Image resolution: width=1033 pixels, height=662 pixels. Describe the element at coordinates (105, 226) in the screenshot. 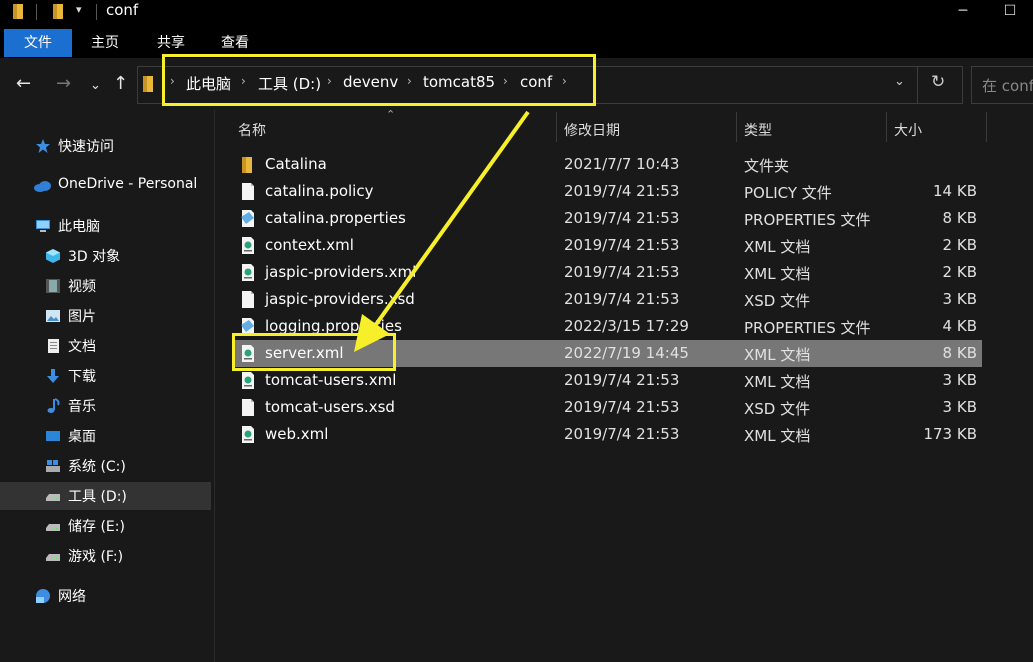

I see `sidebar-item-this-pc: 此电脑` at that location.